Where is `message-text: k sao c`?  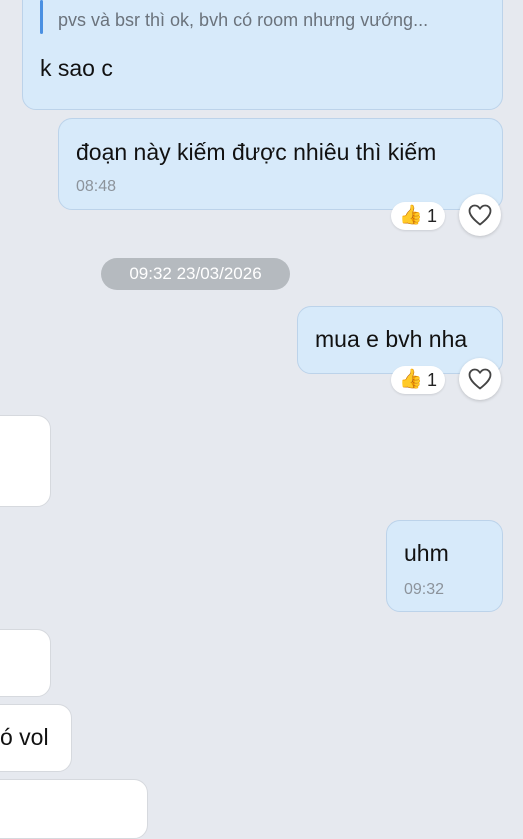 message-text: k sao c is located at coordinates (76, 68).